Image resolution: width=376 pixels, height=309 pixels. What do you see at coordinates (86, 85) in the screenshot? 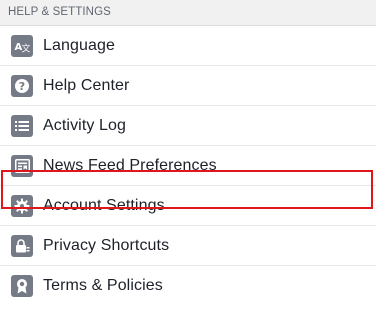
I see `menu-item-label: Help Center` at bounding box center [86, 85].